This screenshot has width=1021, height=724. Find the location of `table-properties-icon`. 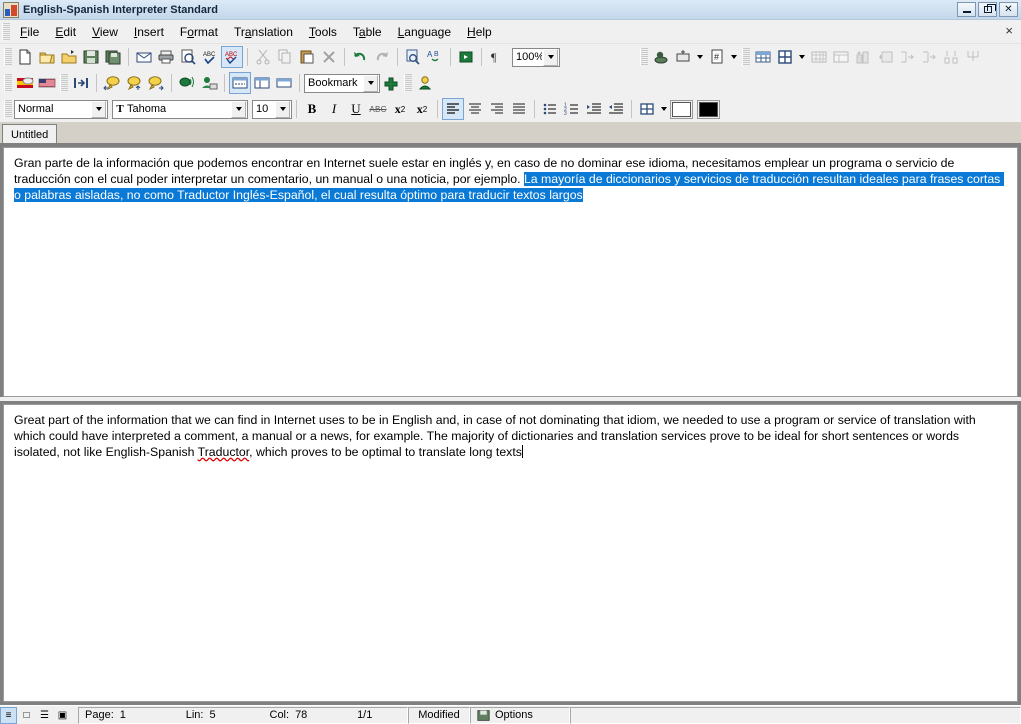

table-properties-icon is located at coordinates (819, 57).